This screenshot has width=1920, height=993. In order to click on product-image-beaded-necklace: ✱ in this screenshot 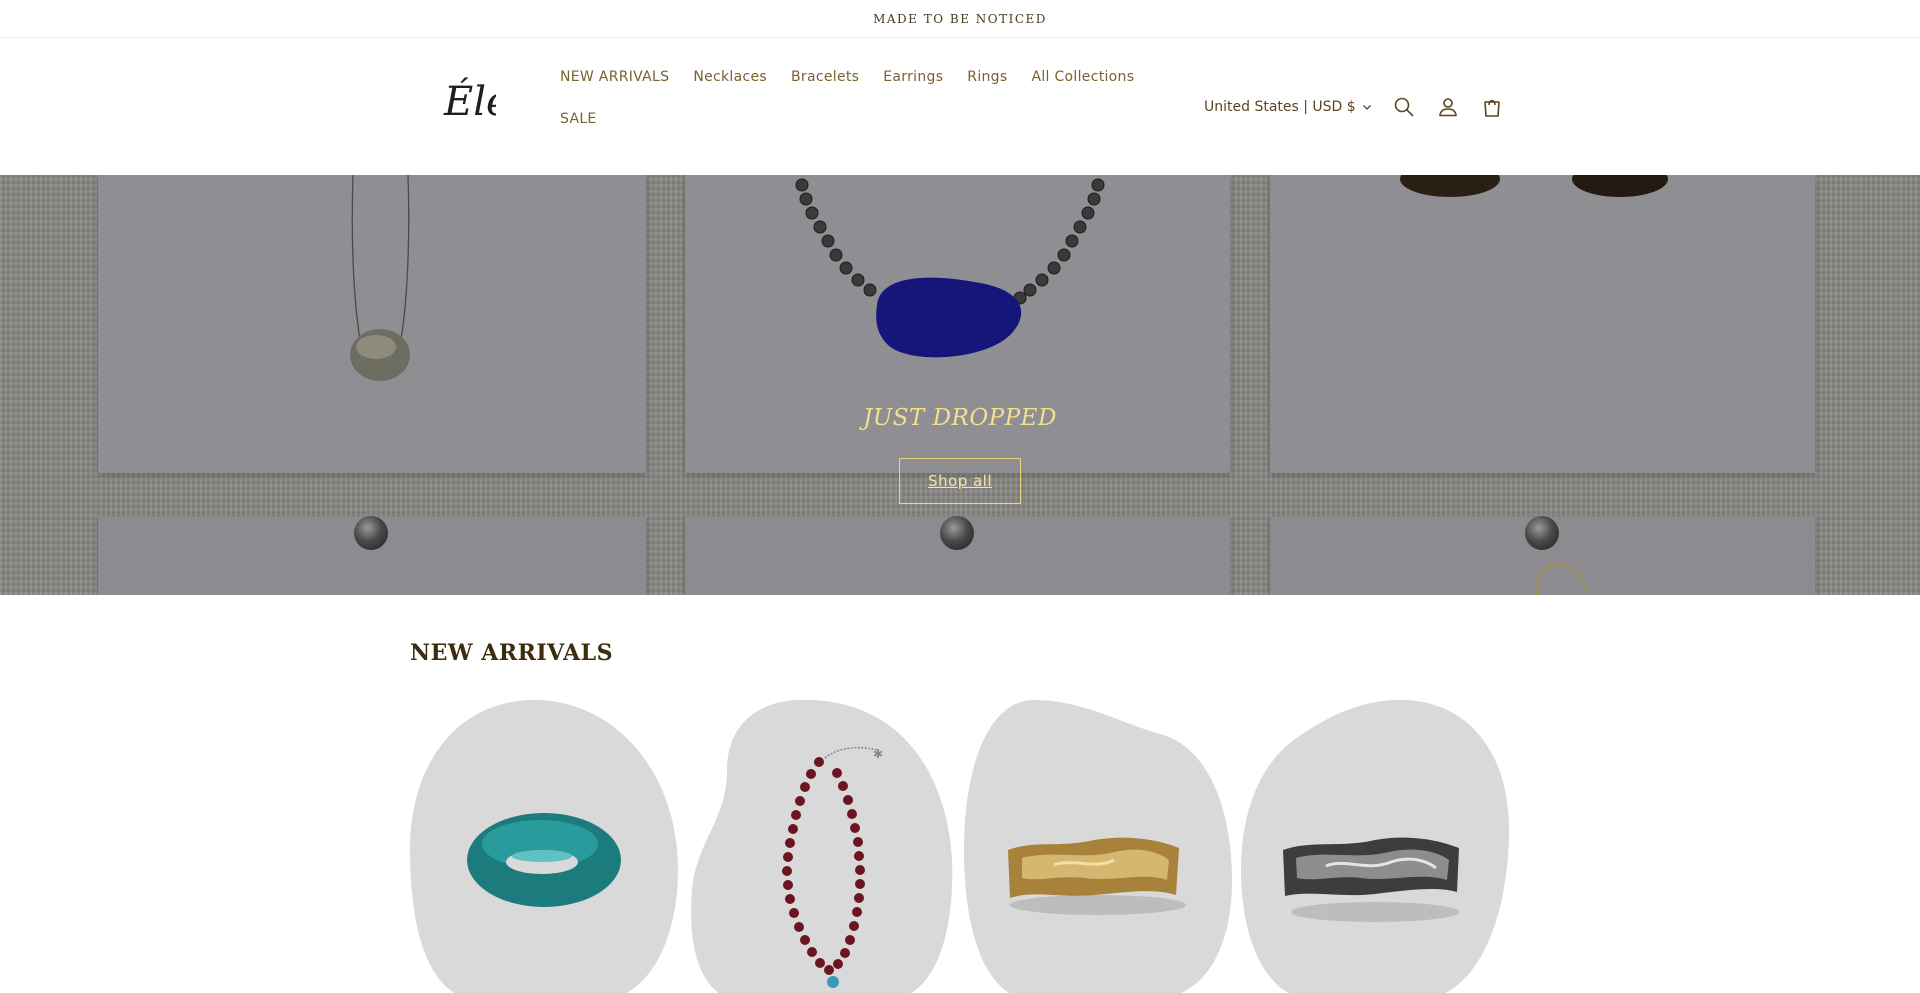, I will do `click(822, 846)`.